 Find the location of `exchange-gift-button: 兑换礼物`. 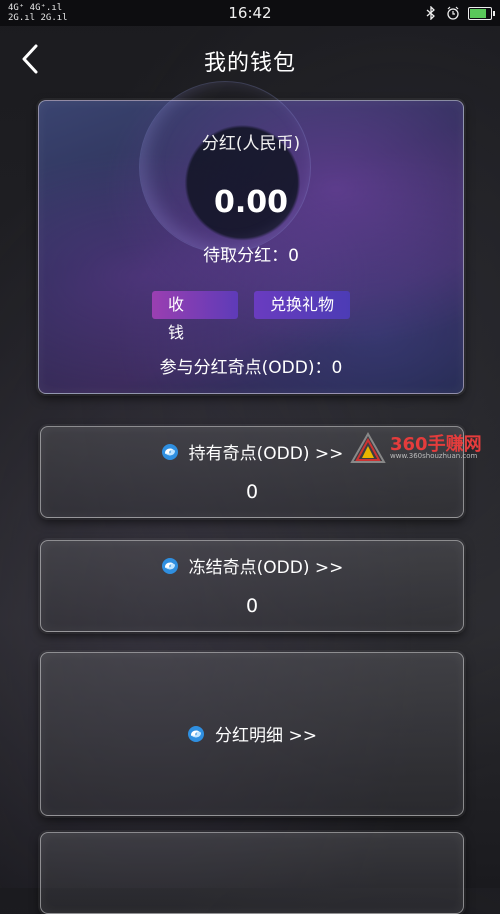

exchange-gift-button: 兑换礼物 is located at coordinates (301, 305).